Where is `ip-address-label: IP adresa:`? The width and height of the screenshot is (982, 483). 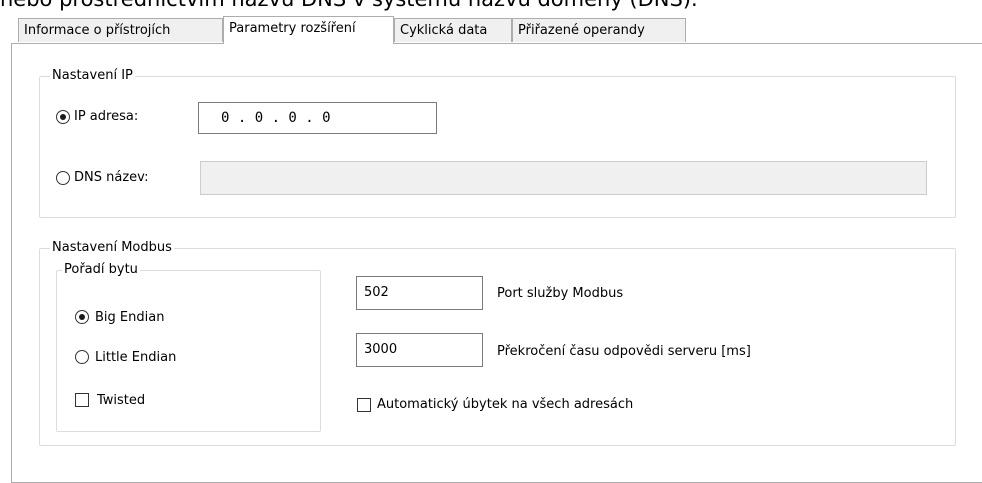
ip-address-label: IP adresa: is located at coordinates (106, 116).